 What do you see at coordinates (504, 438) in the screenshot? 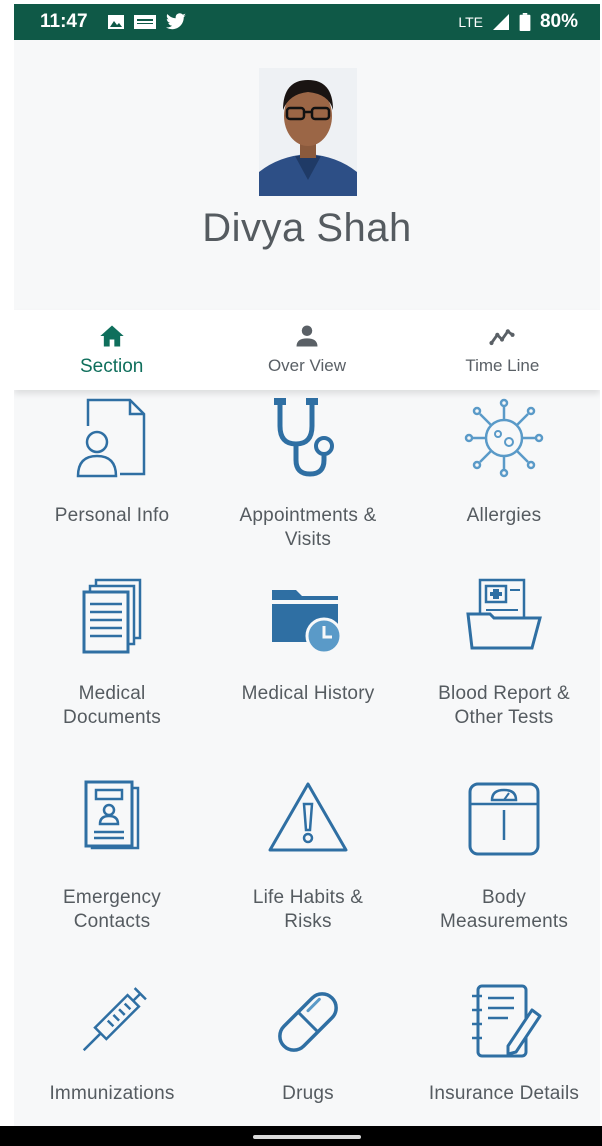
I see `virus-icon` at bounding box center [504, 438].